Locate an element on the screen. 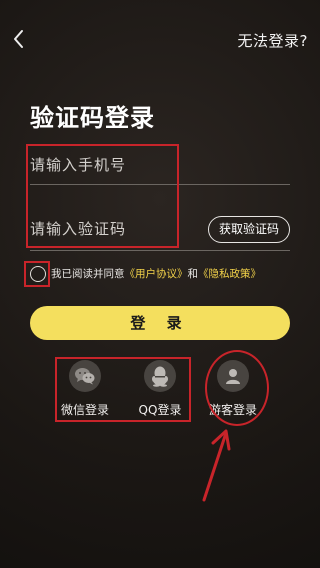  user-agreement-link: 《用户协议》 is located at coordinates (156, 274).